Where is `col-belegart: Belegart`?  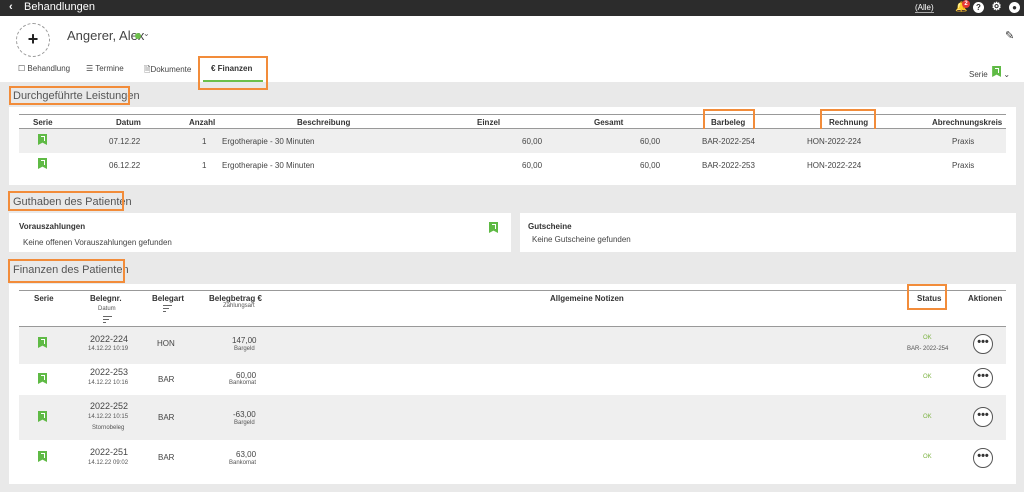
col-belegart: Belegart is located at coordinates (168, 298).